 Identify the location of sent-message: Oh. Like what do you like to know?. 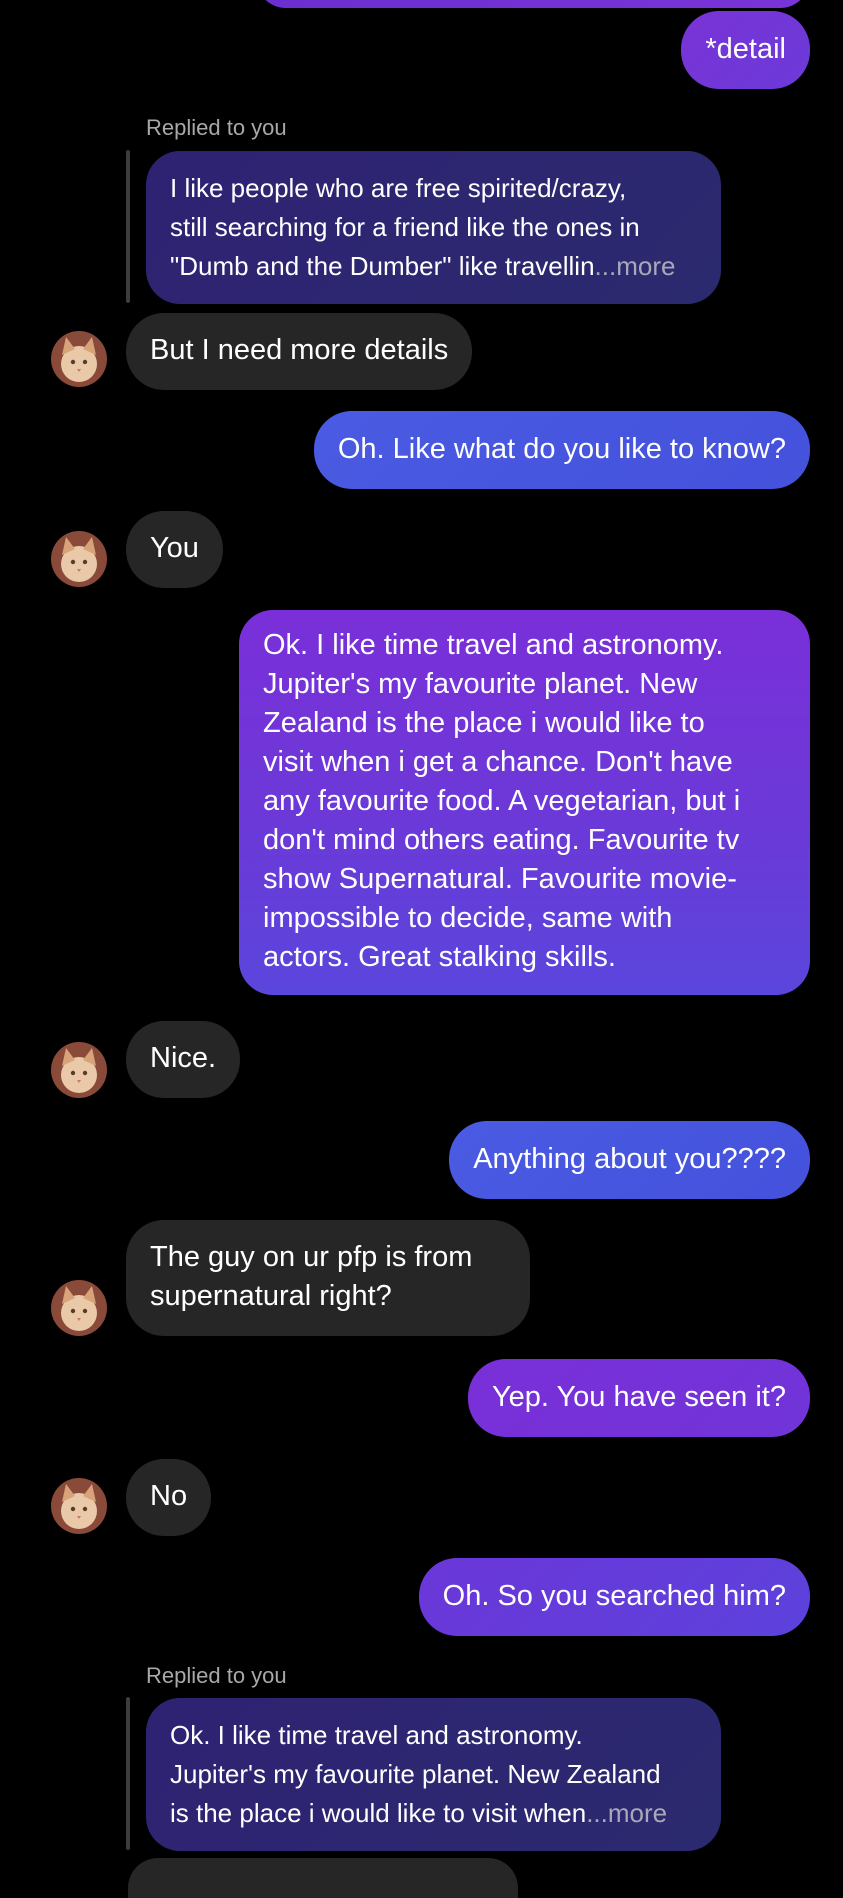
(561, 450).